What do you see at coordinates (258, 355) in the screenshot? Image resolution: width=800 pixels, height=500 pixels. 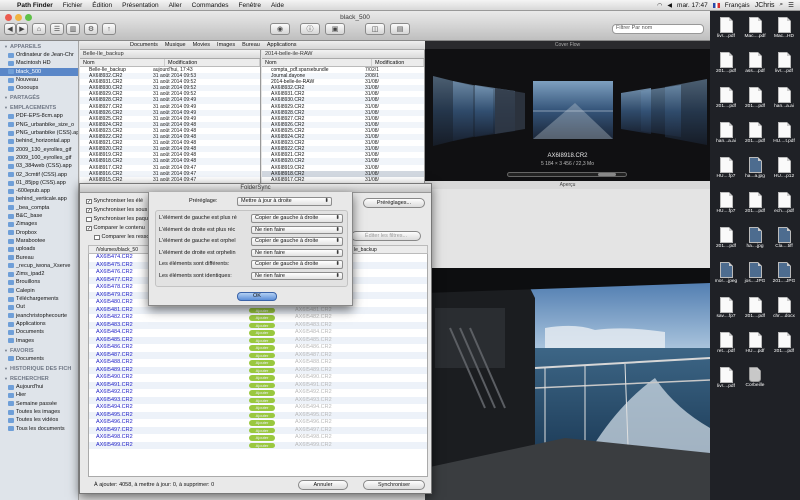 I see `compare-row: AX6I5487.CR2 Ajouter AX6I5487.CR2` at bounding box center [258, 355].